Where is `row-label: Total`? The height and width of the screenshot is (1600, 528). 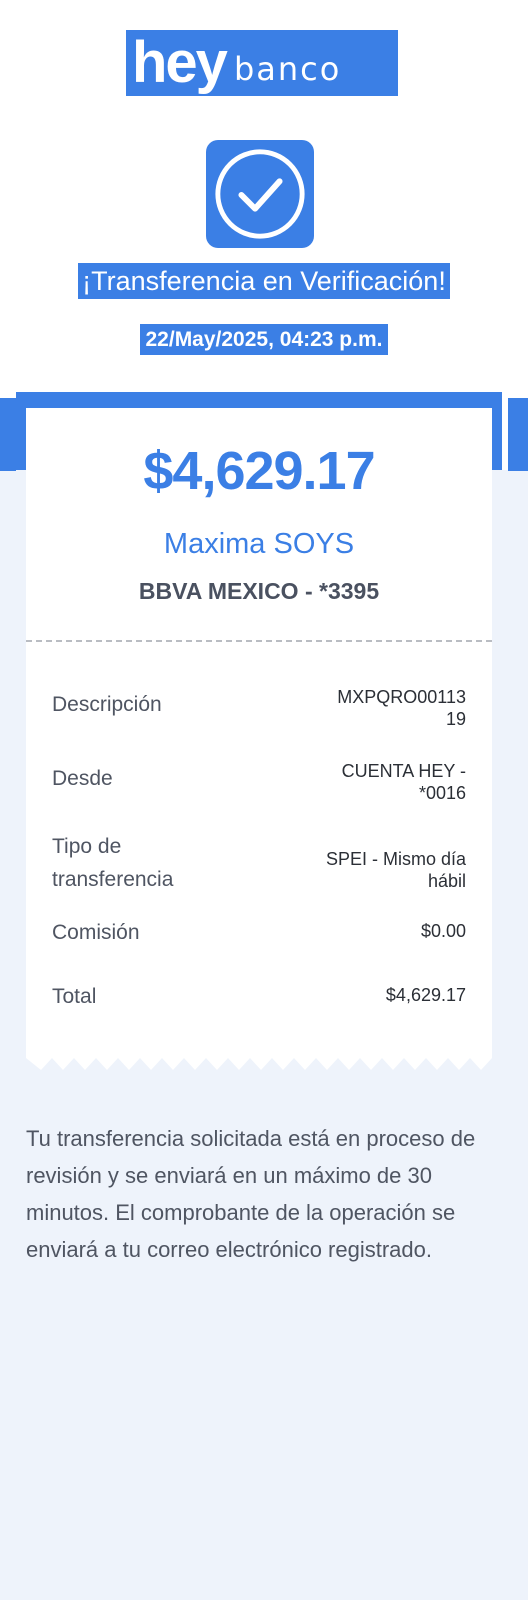 row-label: Total is located at coordinates (74, 996).